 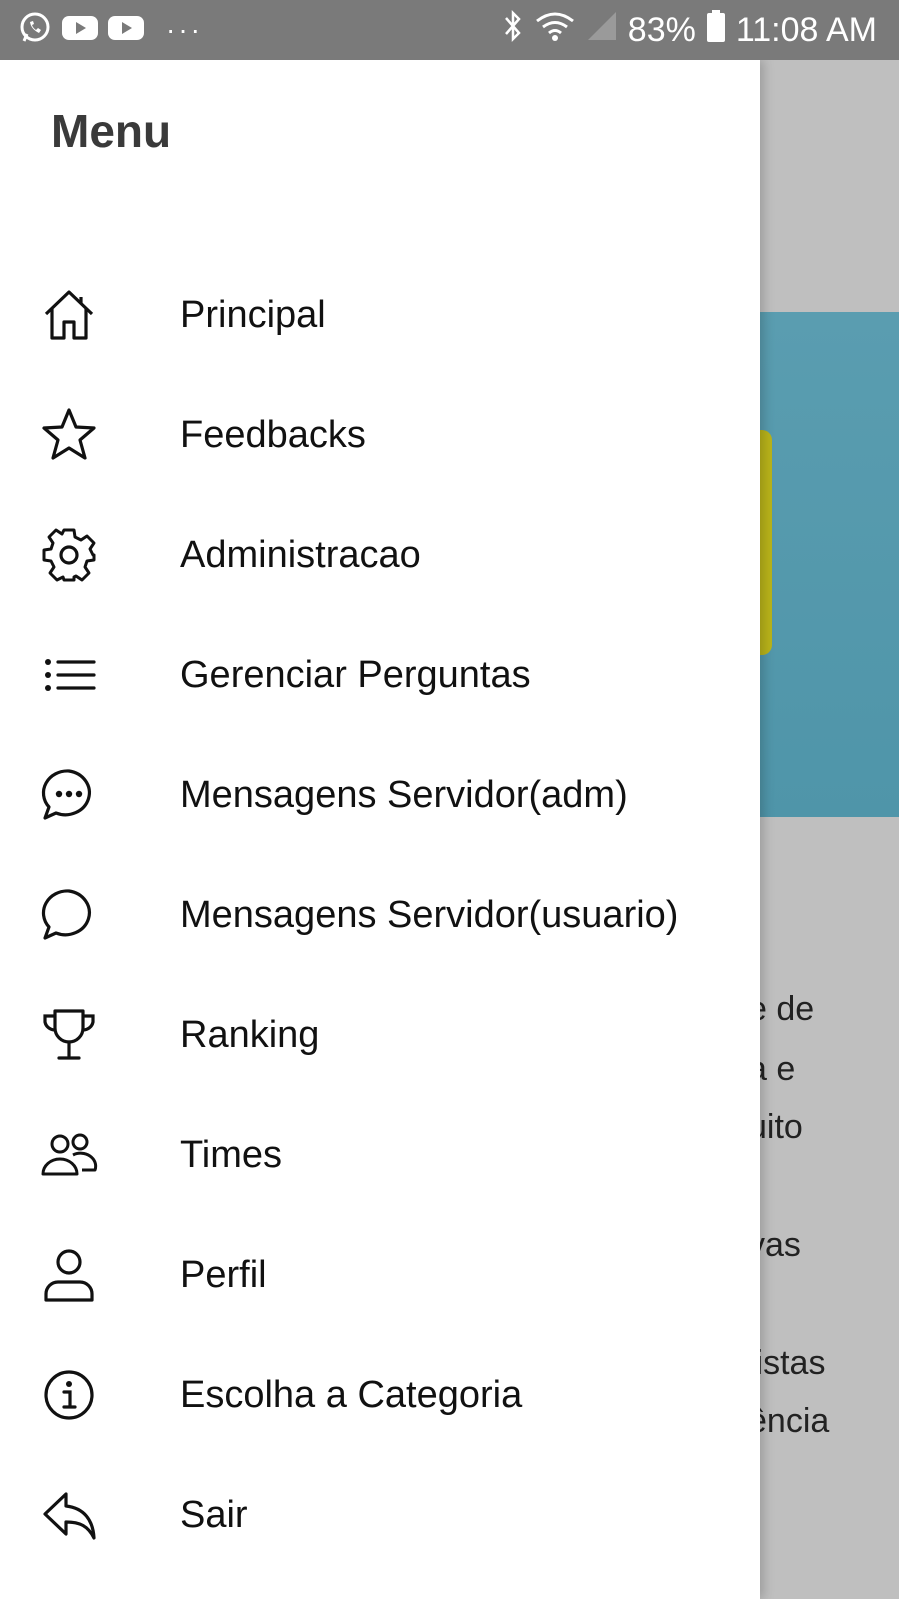 What do you see at coordinates (69, 915) in the screenshot?
I see `chat-bubble-icon` at bounding box center [69, 915].